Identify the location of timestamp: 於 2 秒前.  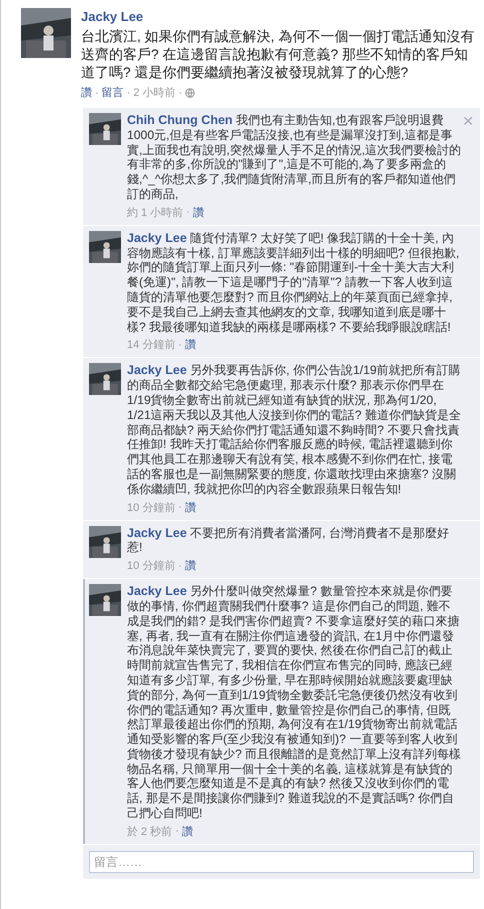
(149, 831).